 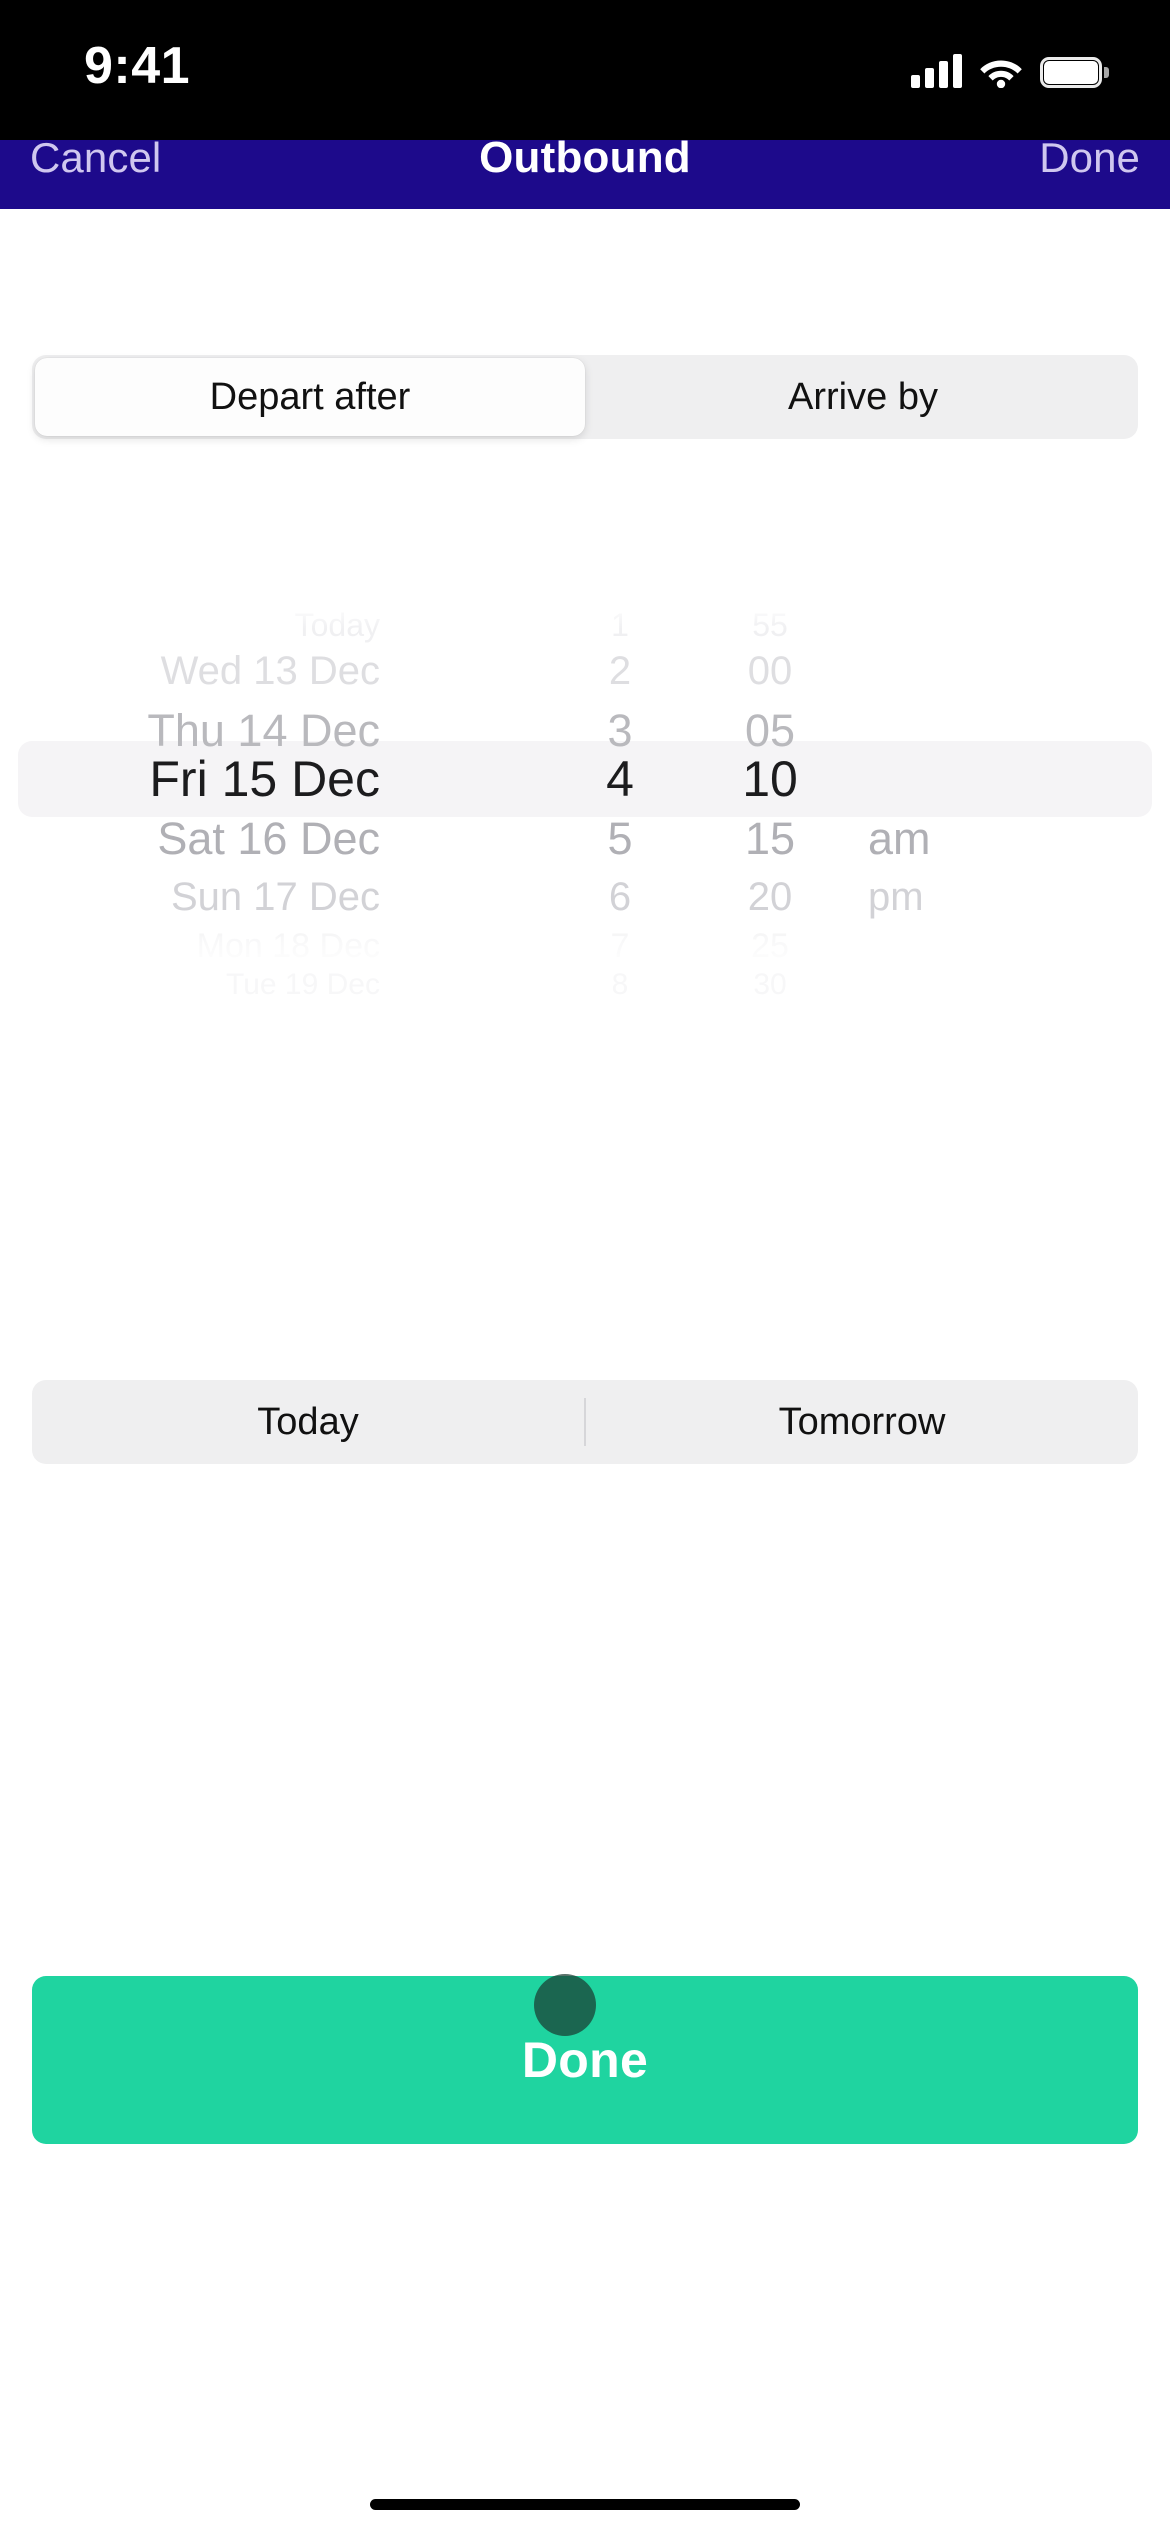 I want to click on picker-hour-cell: 2, so click(x=620, y=671).